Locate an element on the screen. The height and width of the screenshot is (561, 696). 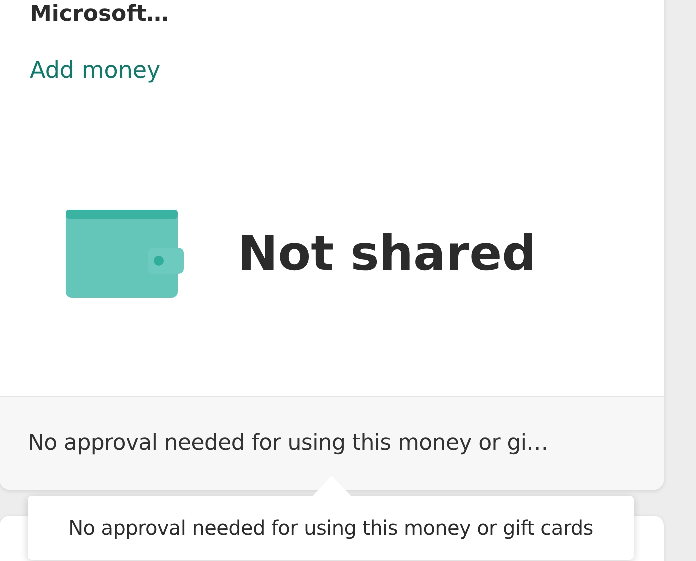
add-money-link: Add money is located at coordinates (95, 71).